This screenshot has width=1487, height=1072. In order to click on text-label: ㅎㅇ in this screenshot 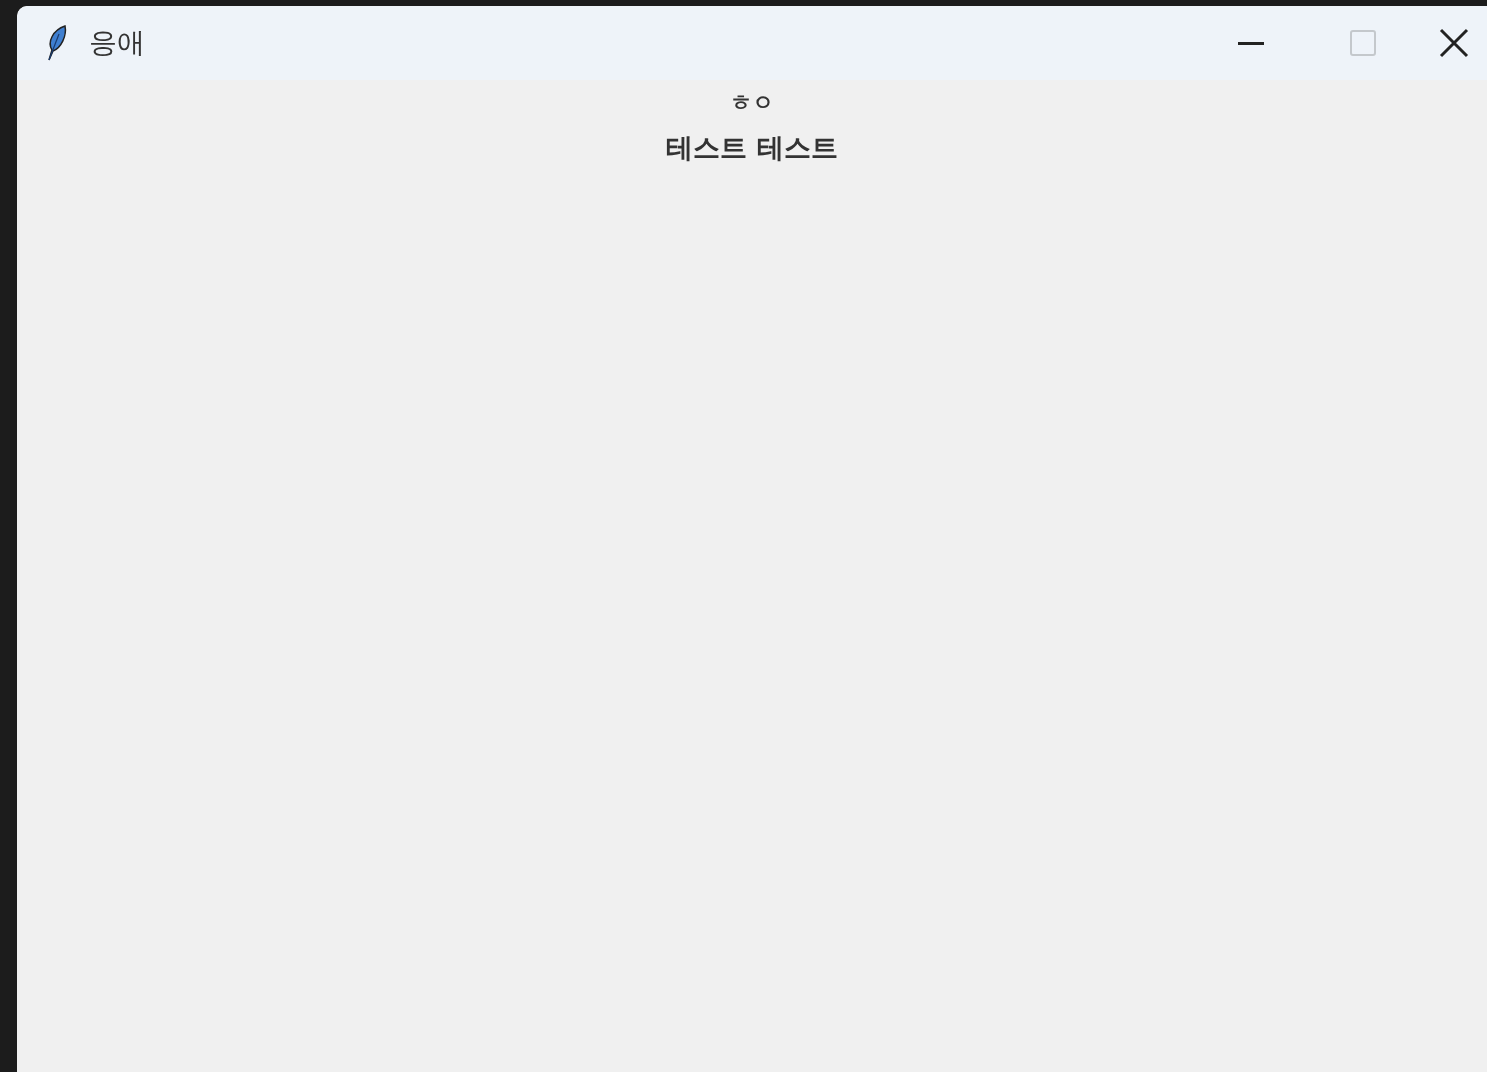, I will do `click(752, 103)`.